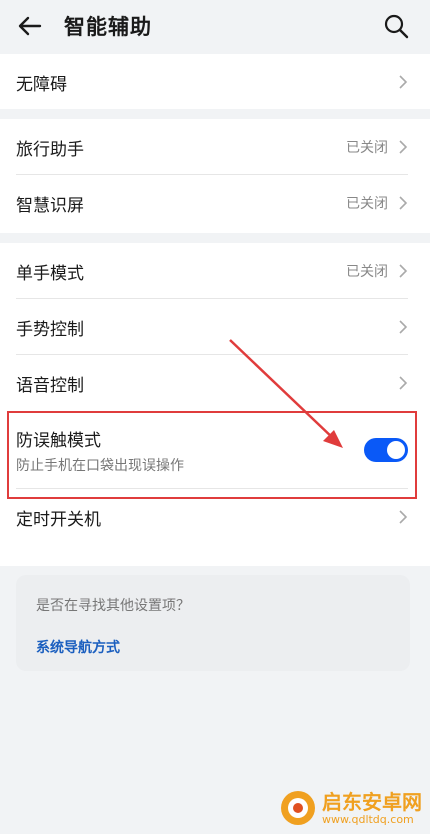  What do you see at coordinates (215, 271) in the screenshot?
I see `list-item-one-hand-mode: 单手模式 已关闭` at bounding box center [215, 271].